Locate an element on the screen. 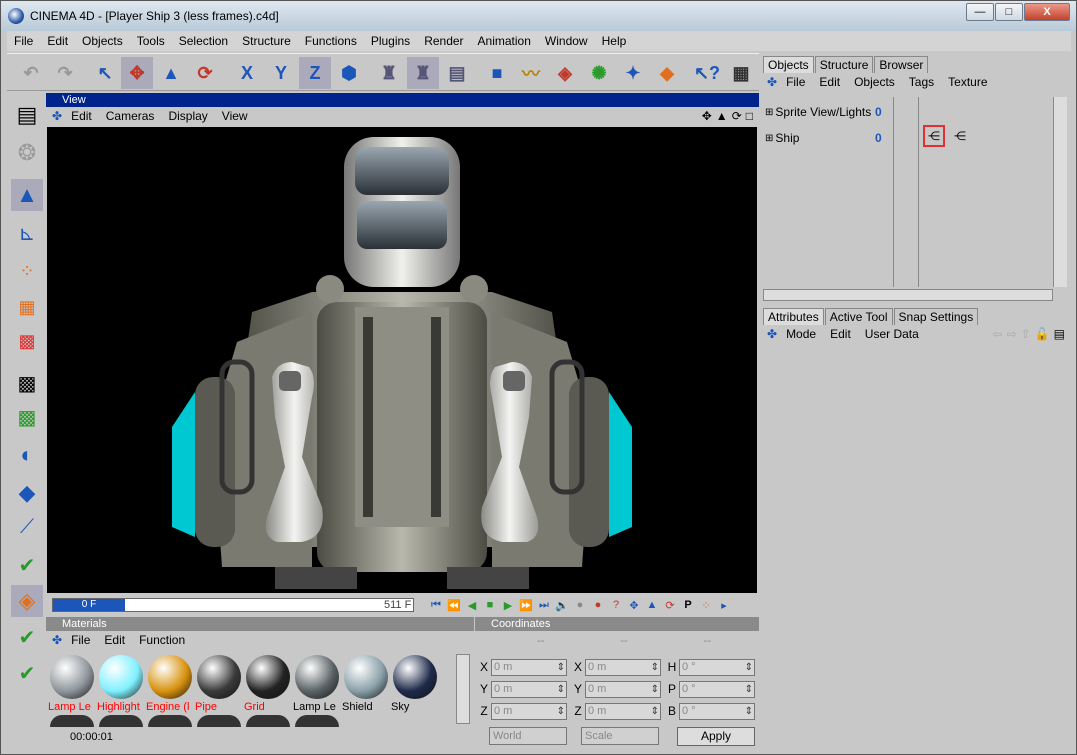 This screenshot has width=1077, height=755. autokey-icon: ● is located at coordinates (598, 605).